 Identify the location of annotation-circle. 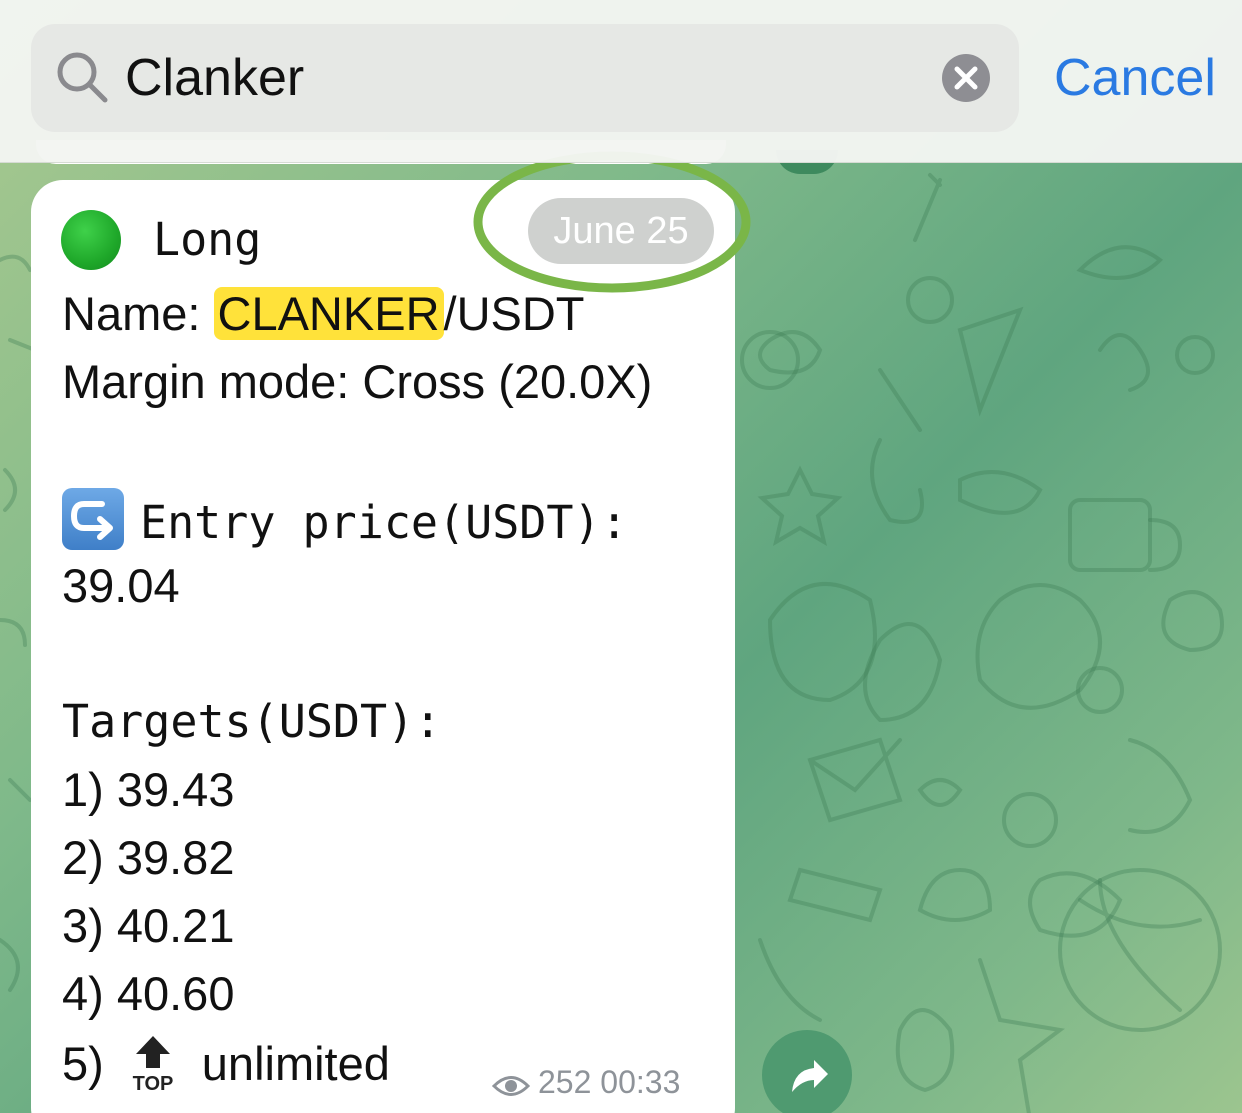
(612, 222).